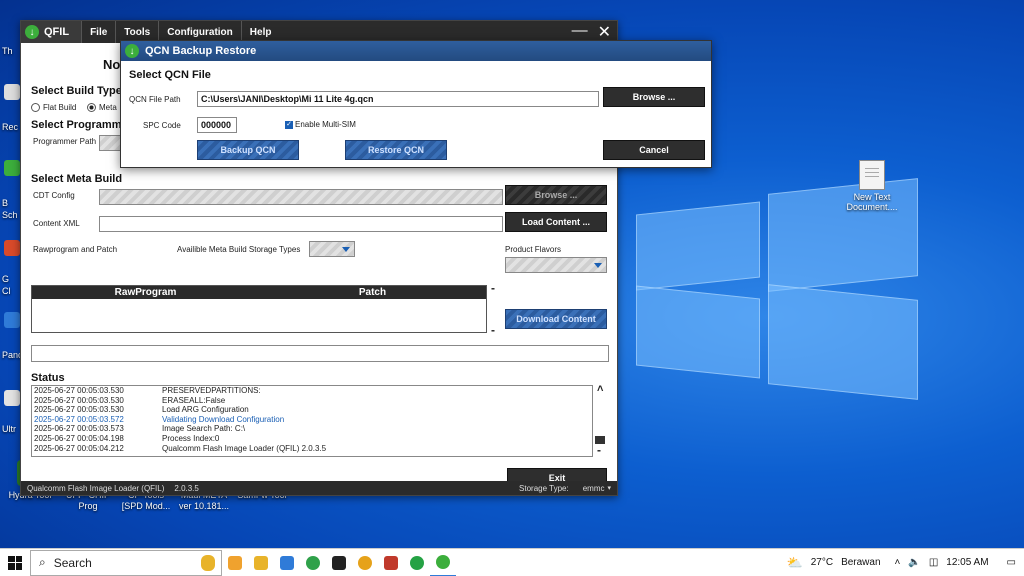 The width and height of the screenshot is (1024, 576). Describe the element at coordinates (396, 150) in the screenshot. I see `restore-qcn-button: Restore QCN` at that location.